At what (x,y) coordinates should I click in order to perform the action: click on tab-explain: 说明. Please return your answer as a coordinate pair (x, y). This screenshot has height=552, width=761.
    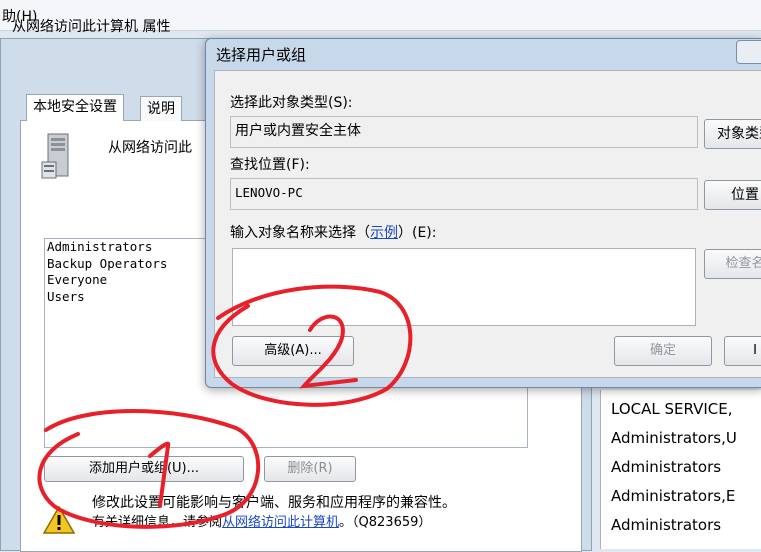
    Looking at the image, I should click on (161, 108).